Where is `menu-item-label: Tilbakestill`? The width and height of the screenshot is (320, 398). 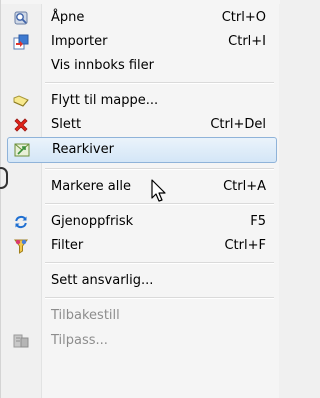 menu-item-label: Tilbakestill is located at coordinates (85, 315).